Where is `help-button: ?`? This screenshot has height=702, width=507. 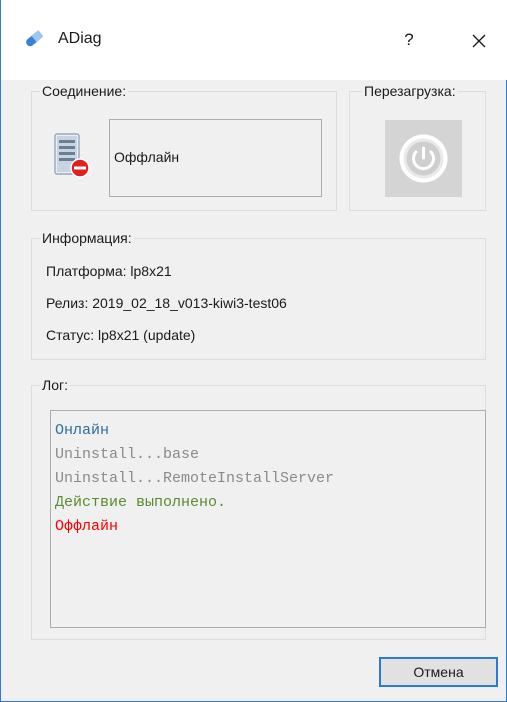 help-button: ? is located at coordinates (409, 40).